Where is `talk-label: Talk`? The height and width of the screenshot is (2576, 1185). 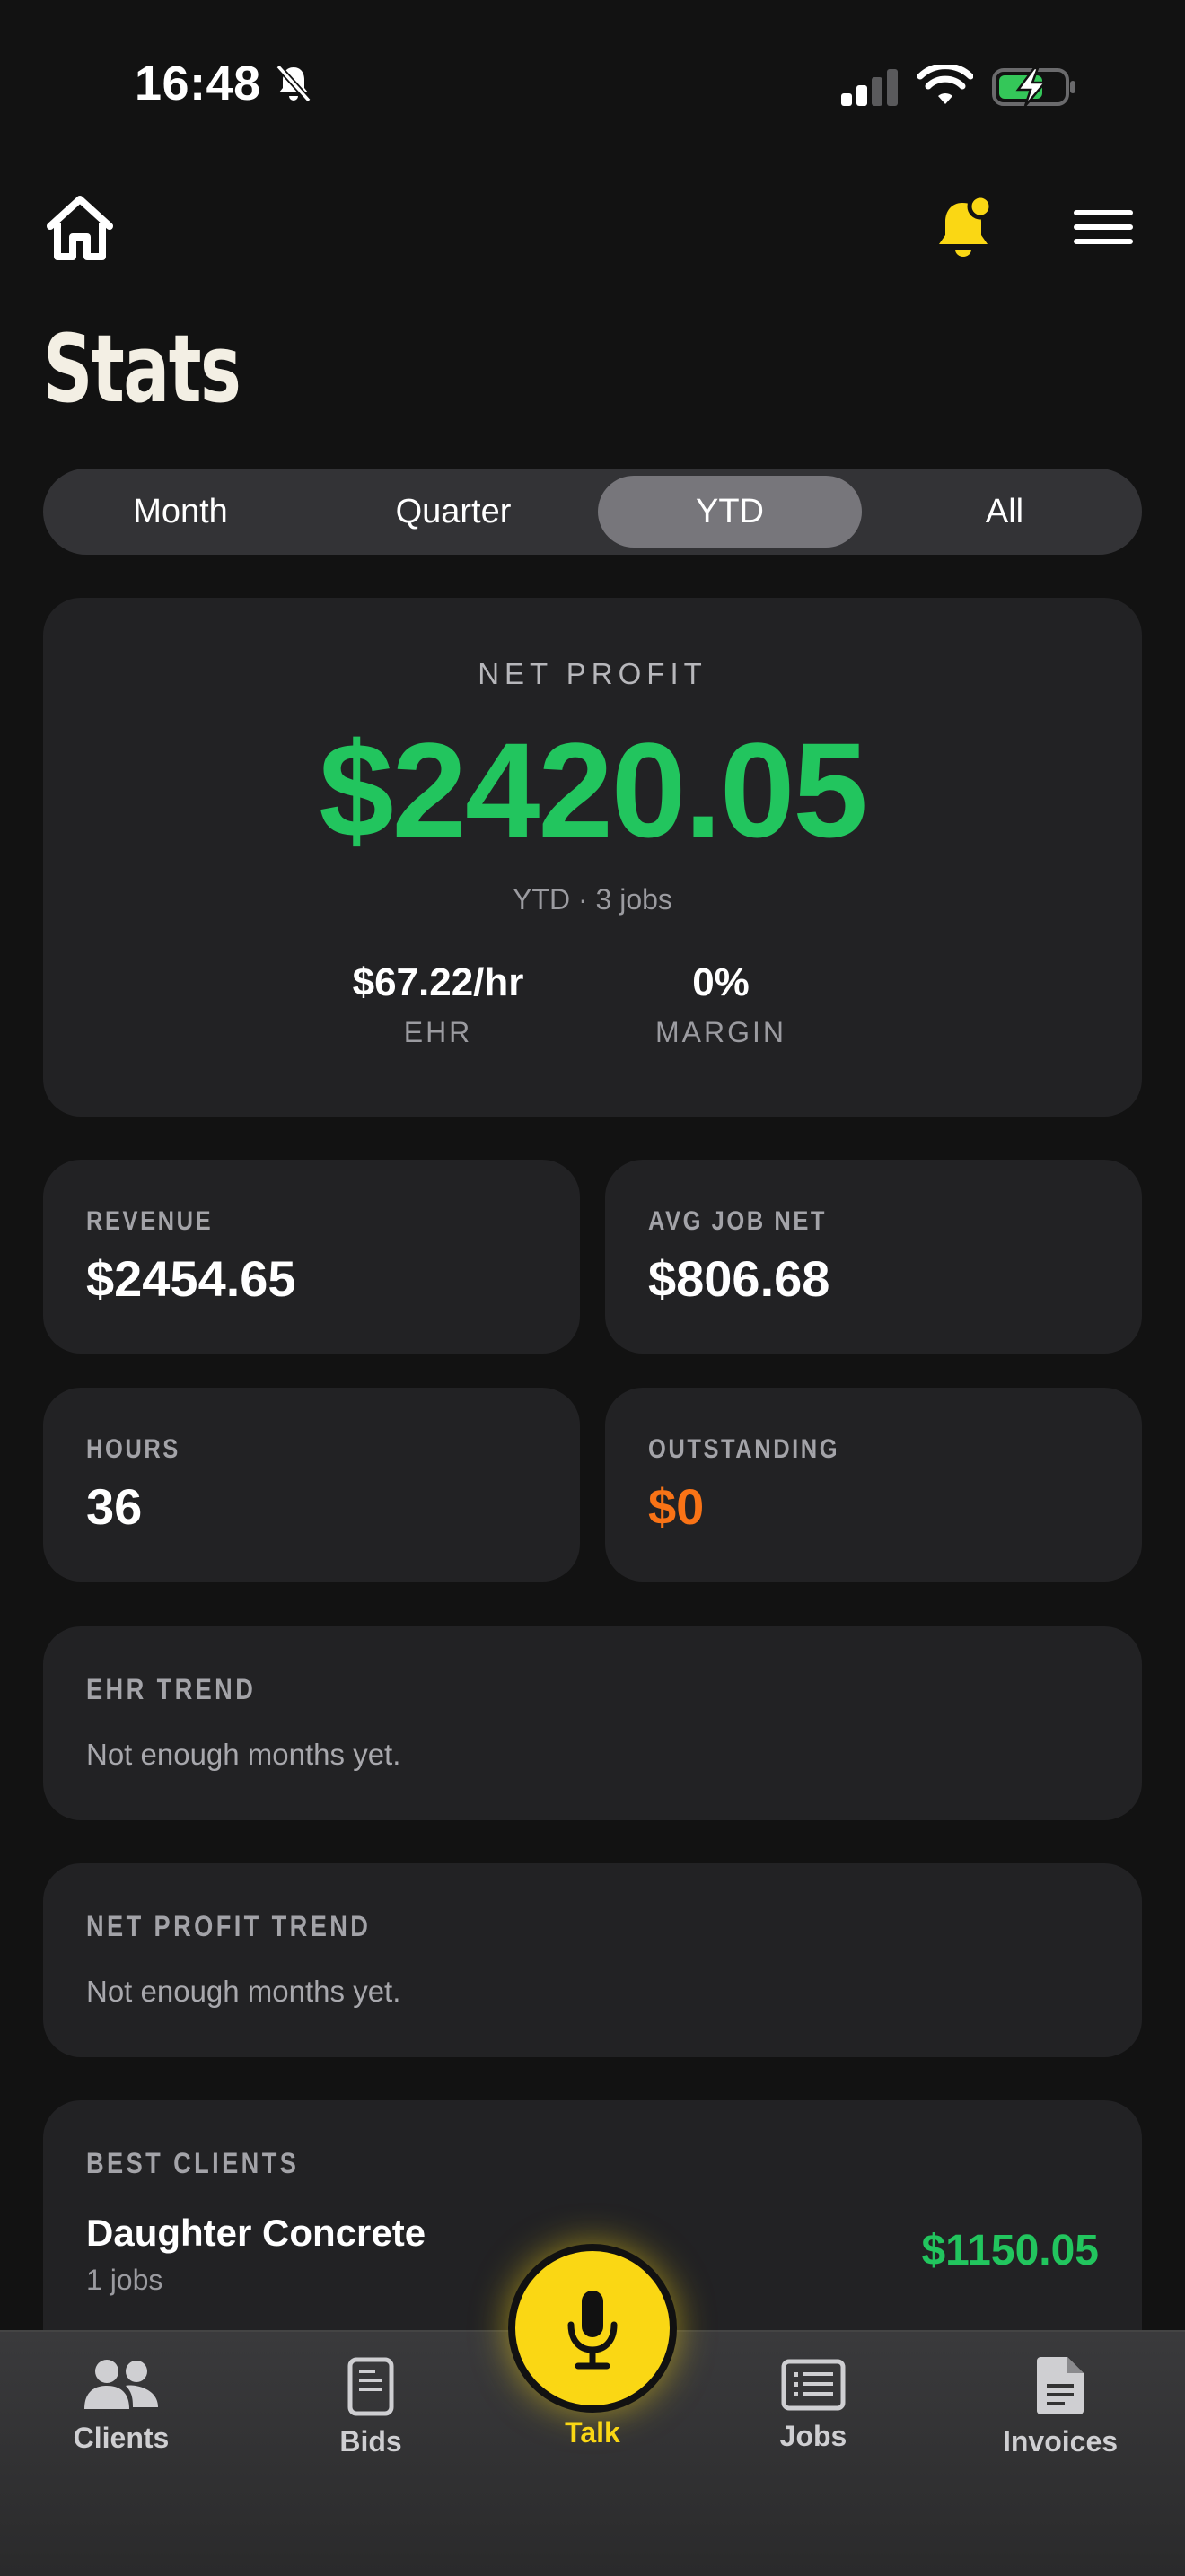 talk-label: Talk is located at coordinates (592, 2432).